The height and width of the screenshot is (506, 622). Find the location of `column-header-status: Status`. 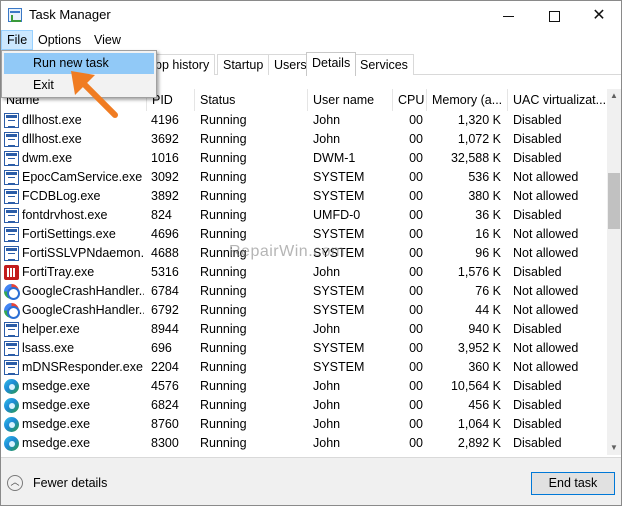

column-header-status: Status is located at coordinates (251, 100).